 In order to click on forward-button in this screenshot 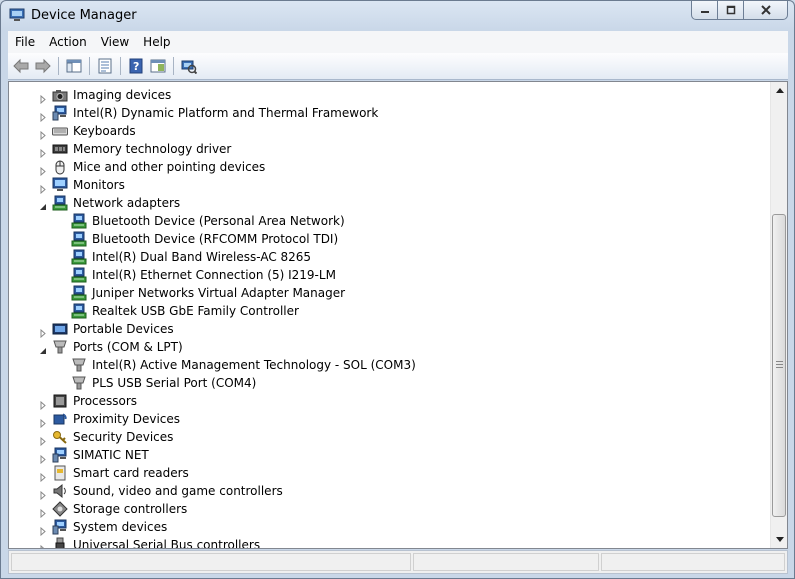, I will do `click(43, 66)`.